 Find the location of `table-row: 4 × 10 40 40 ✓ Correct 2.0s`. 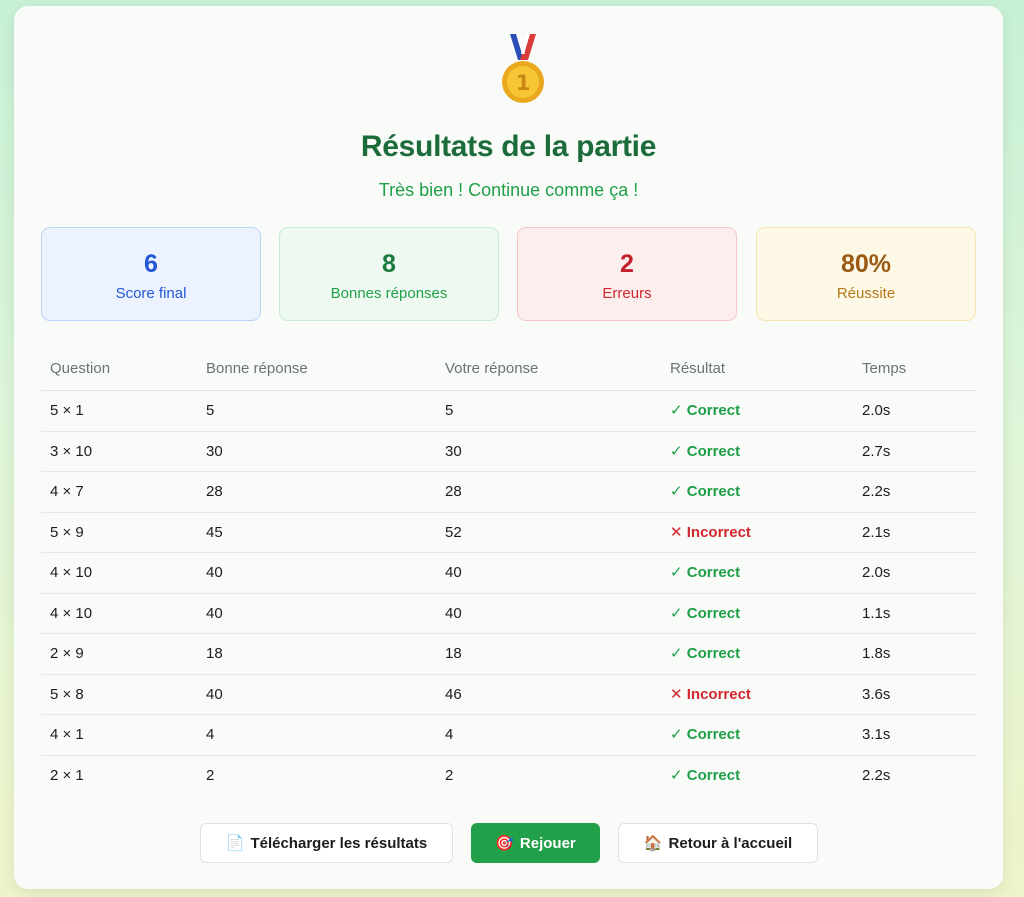

table-row: 4 × 10 40 40 ✓ Correct 2.0s is located at coordinates (508, 573).